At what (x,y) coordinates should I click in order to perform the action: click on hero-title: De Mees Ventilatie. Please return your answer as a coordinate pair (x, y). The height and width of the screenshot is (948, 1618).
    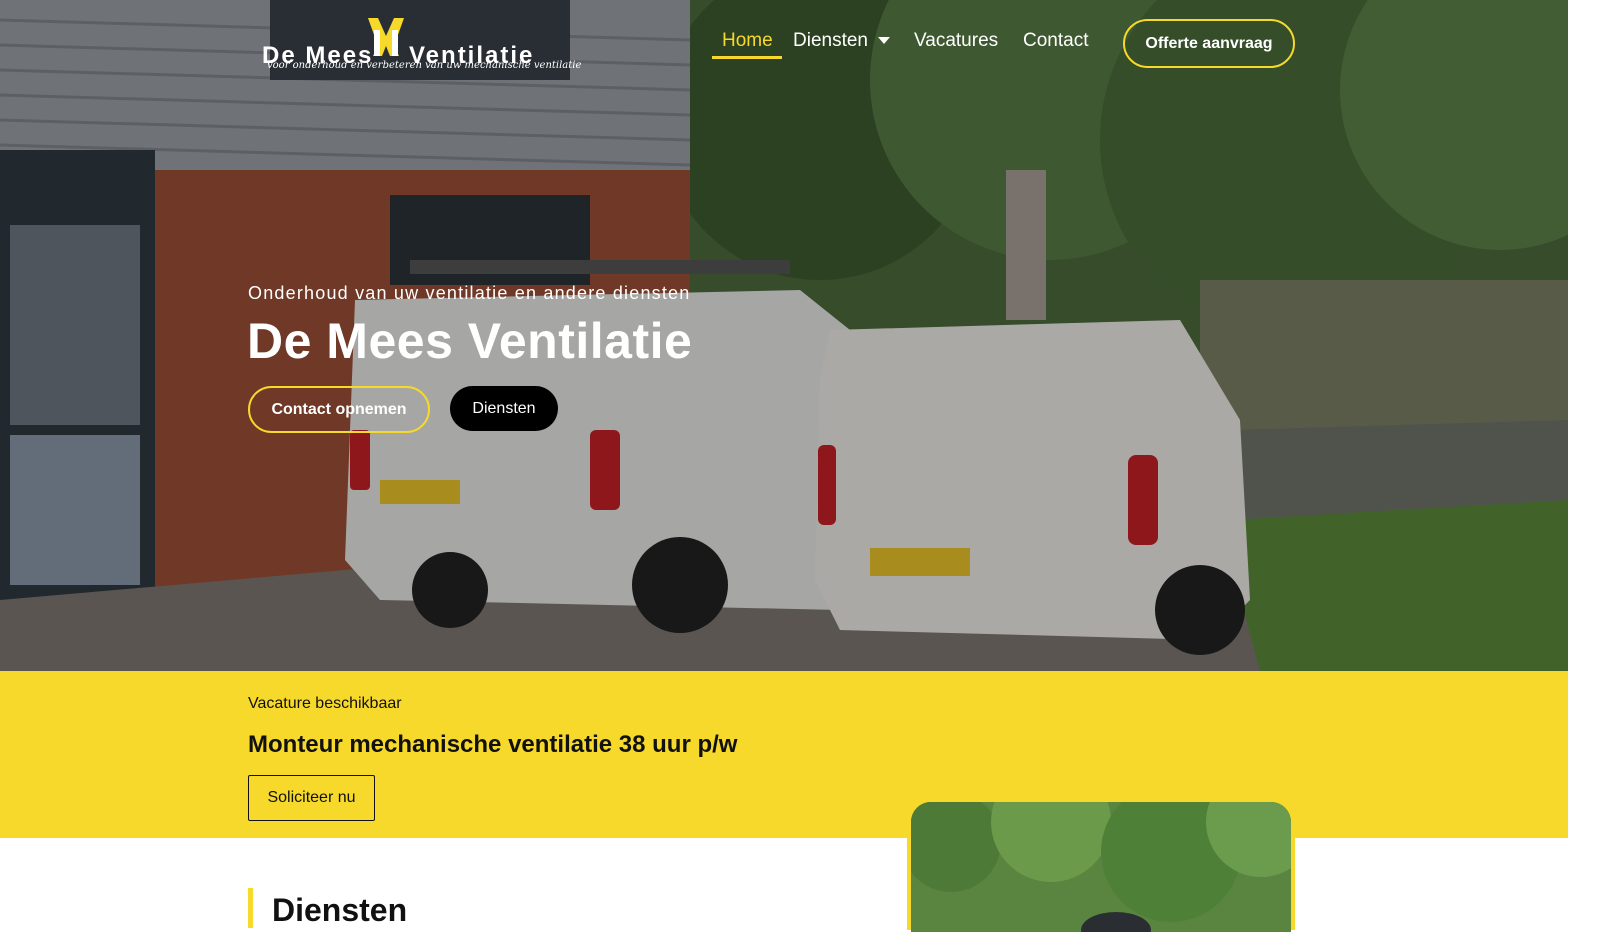
    Looking at the image, I should click on (470, 341).